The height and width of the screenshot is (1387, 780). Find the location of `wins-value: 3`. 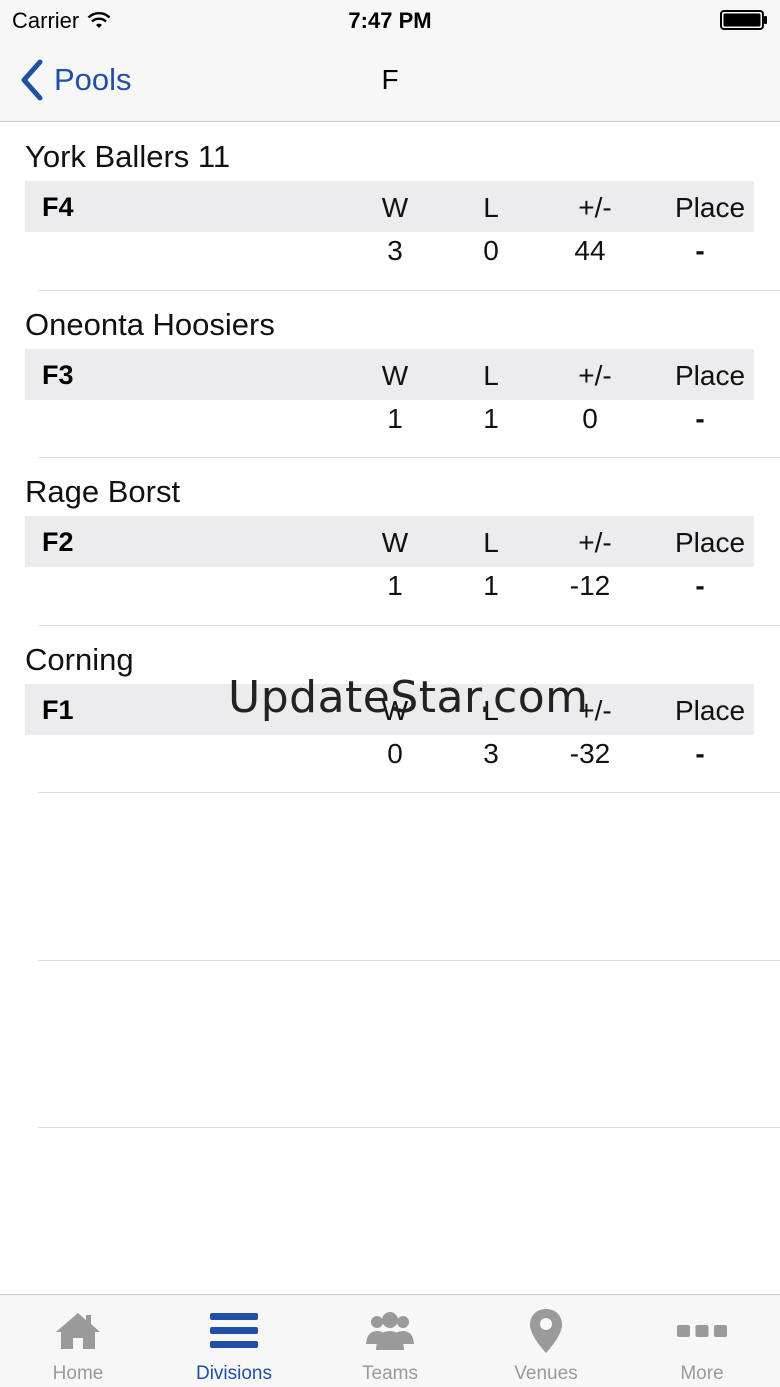

wins-value: 3 is located at coordinates (395, 250).